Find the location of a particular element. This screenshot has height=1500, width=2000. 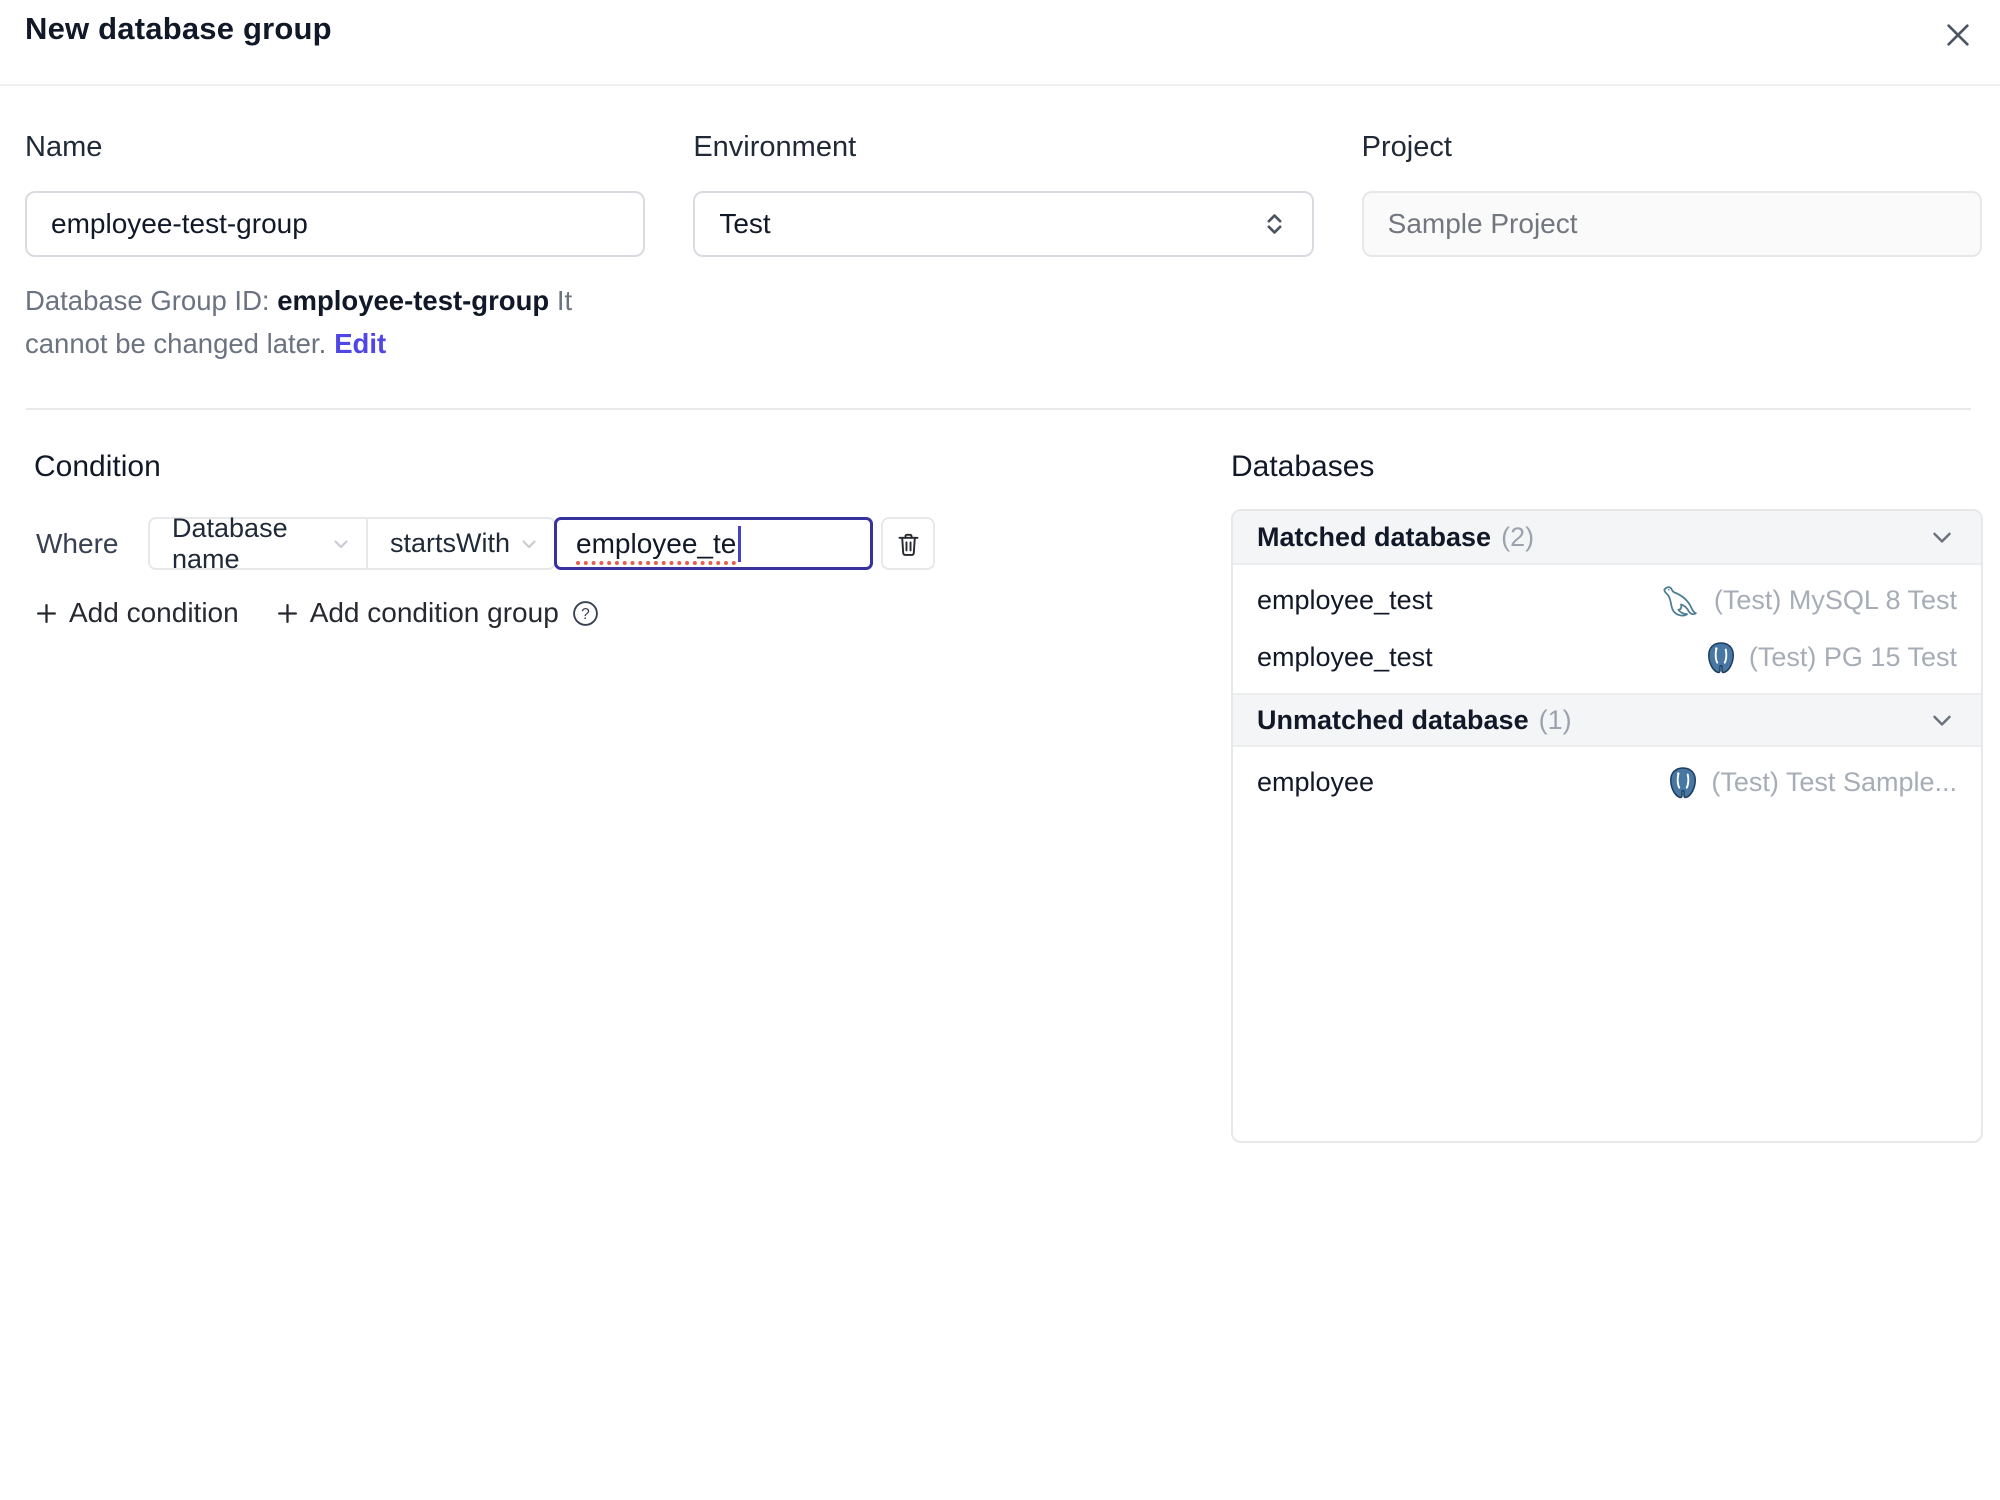

condition-field-select: Database name is located at coordinates (259, 543).